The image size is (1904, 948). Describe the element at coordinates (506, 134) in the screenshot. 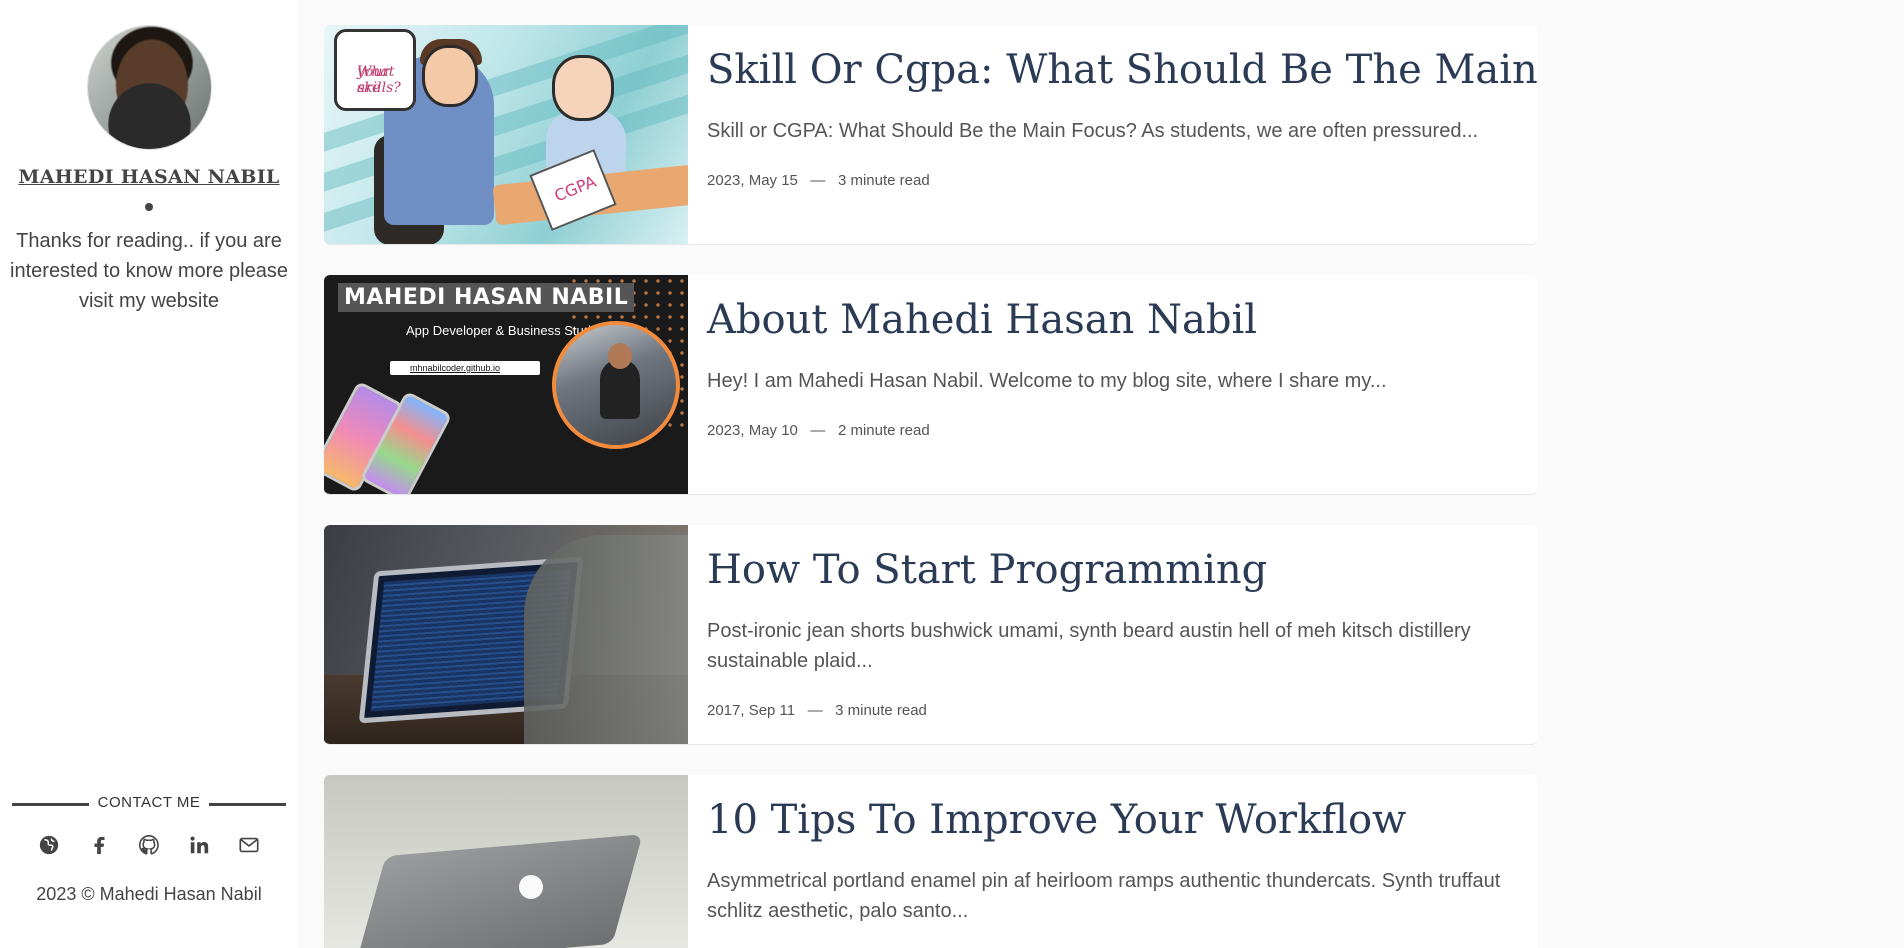

I see `post-thumbnail: CGPA What are your skills?` at that location.